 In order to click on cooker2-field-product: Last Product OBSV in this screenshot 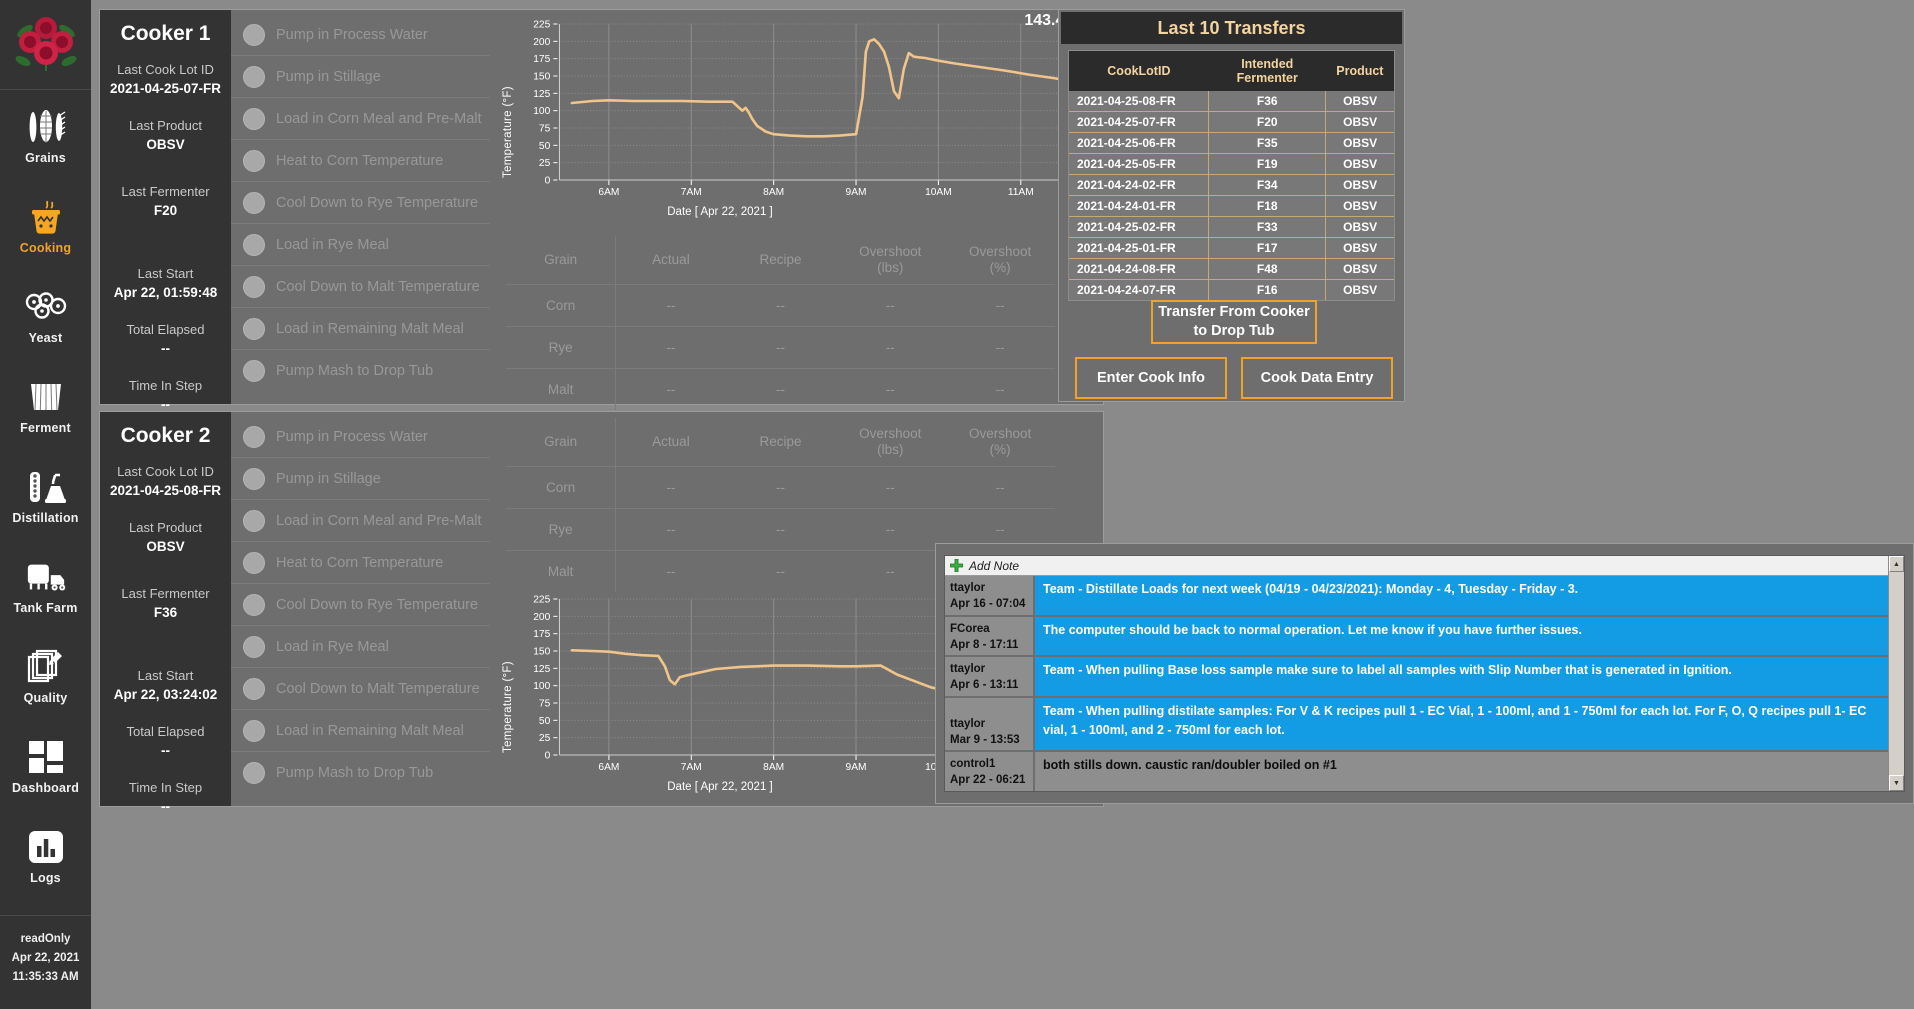, I will do `click(165, 537)`.